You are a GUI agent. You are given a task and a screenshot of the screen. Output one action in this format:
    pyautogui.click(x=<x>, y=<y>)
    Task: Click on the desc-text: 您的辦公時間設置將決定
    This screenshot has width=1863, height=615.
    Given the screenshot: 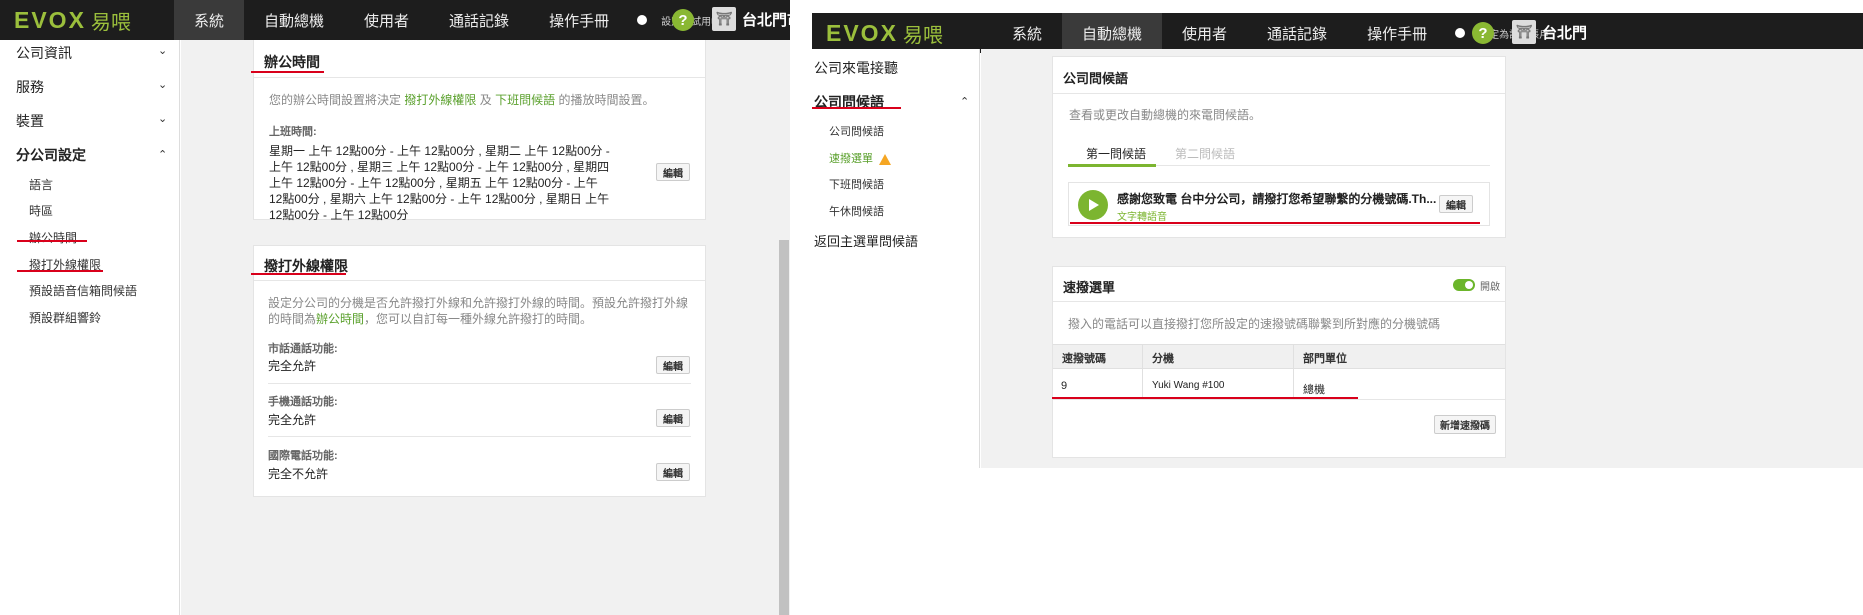 What is the action you would take?
    pyautogui.click(x=335, y=100)
    